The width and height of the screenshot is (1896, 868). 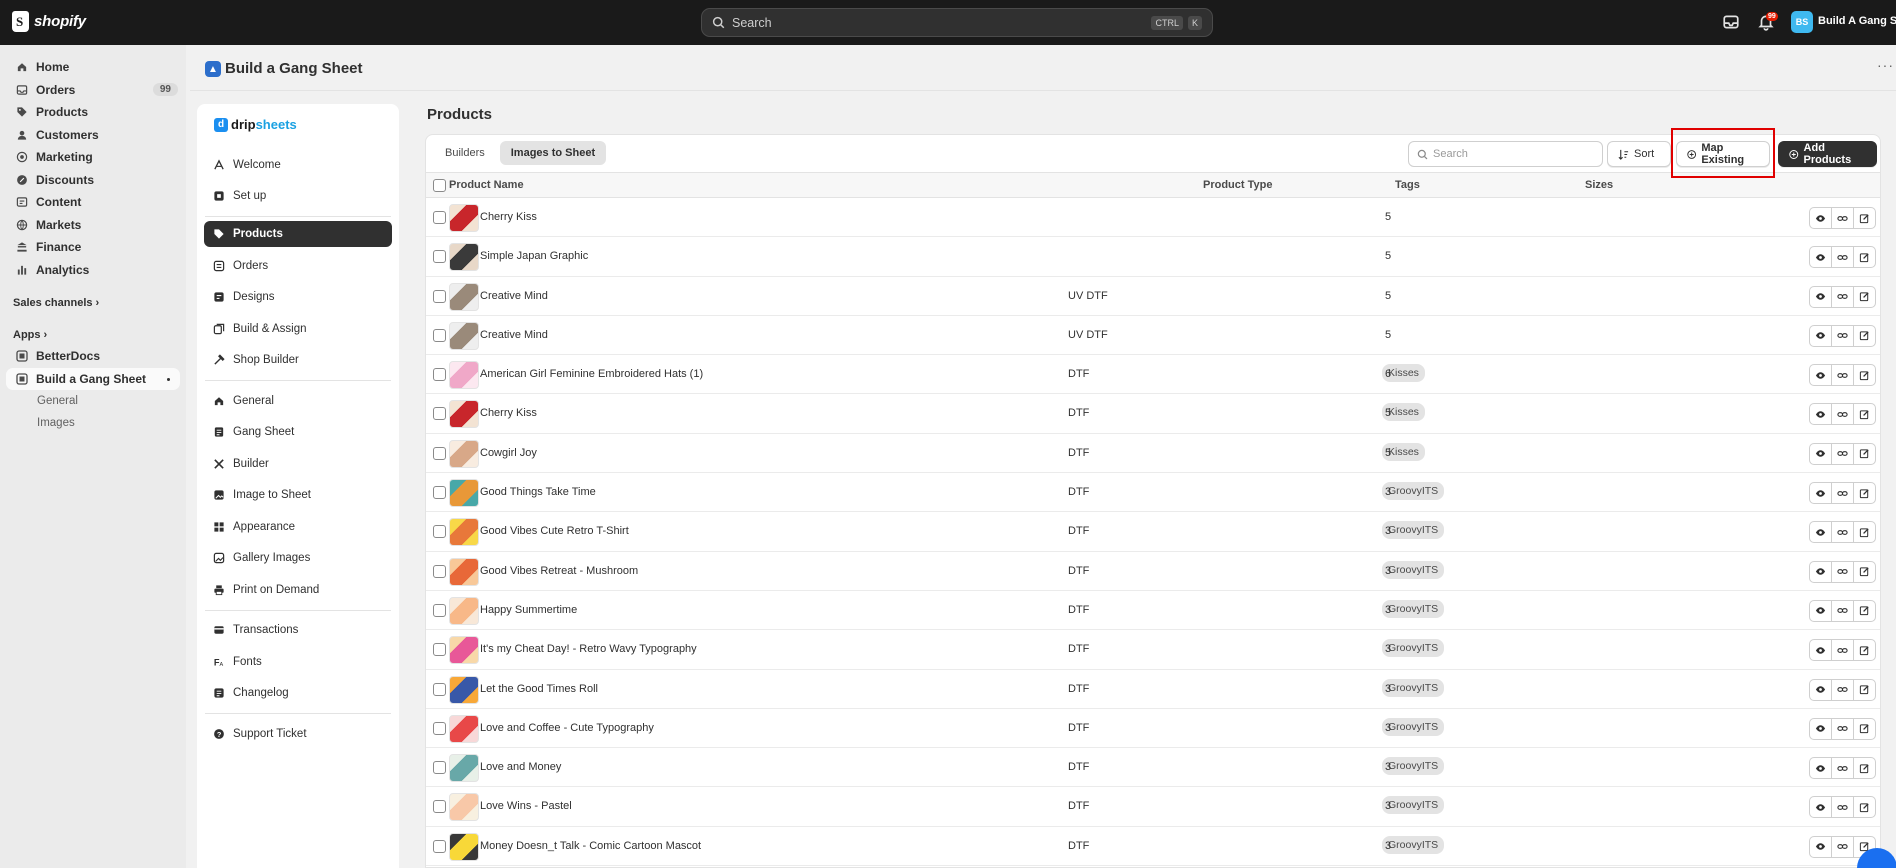 What do you see at coordinates (93, 378) in the screenshot?
I see `nav-item-build-a-gang-sheet: Build a Gang Sheet` at bounding box center [93, 378].